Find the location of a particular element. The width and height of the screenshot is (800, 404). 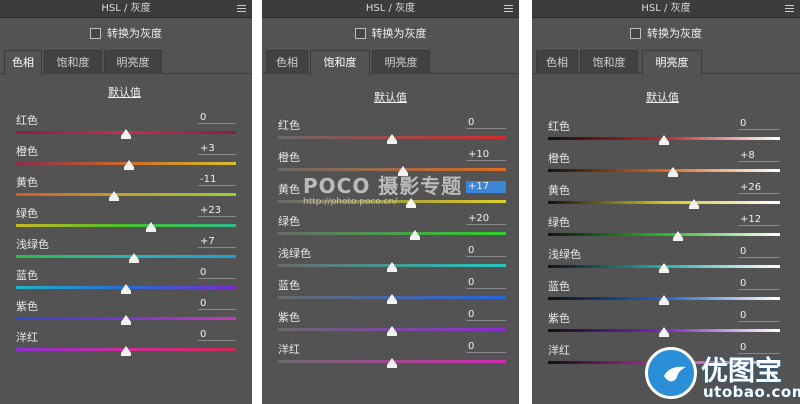

panel-title: HSL / 灰度 is located at coordinates (390, 8).